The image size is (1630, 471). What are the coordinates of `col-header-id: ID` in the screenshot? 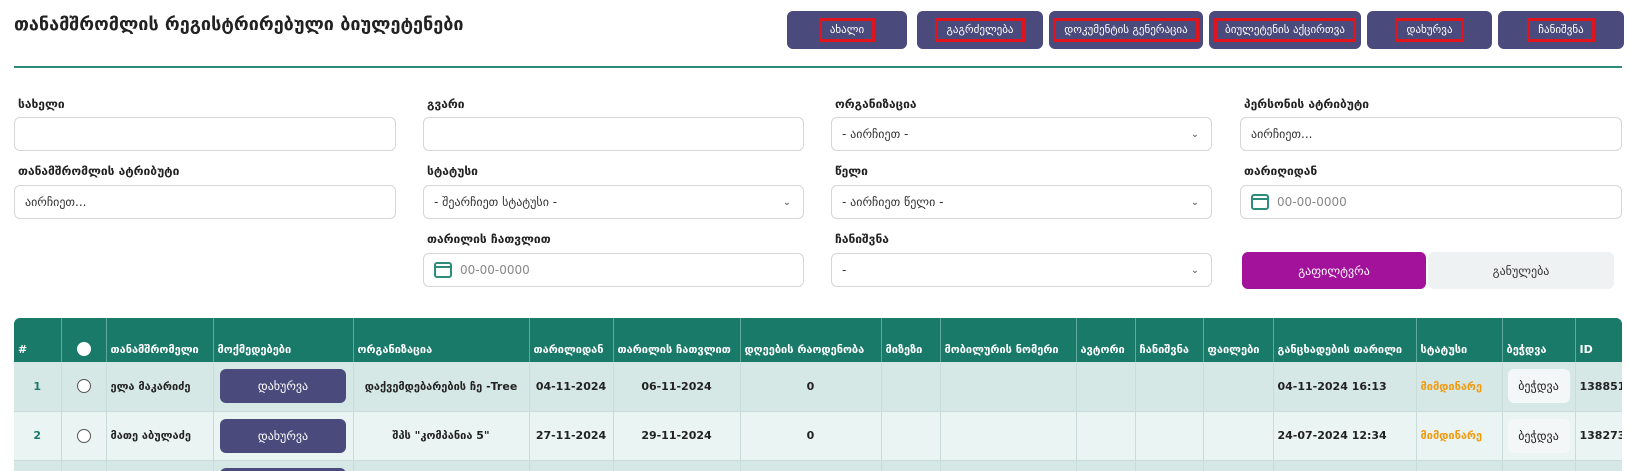 It's located at (1598, 340).